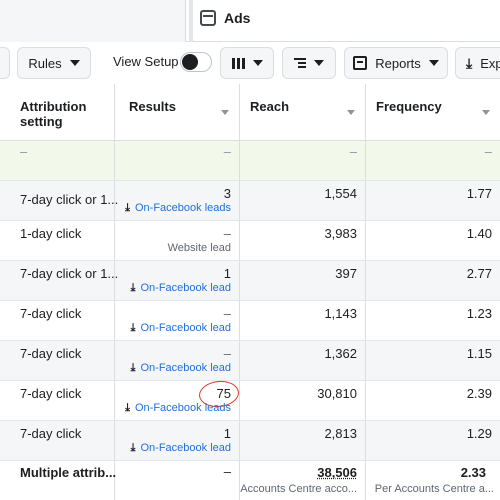 The width and height of the screenshot is (500, 500). What do you see at coordinates (340, 433) in the screenshot?
I see `reach-value: 2,813` at bounding box center [340, 433].